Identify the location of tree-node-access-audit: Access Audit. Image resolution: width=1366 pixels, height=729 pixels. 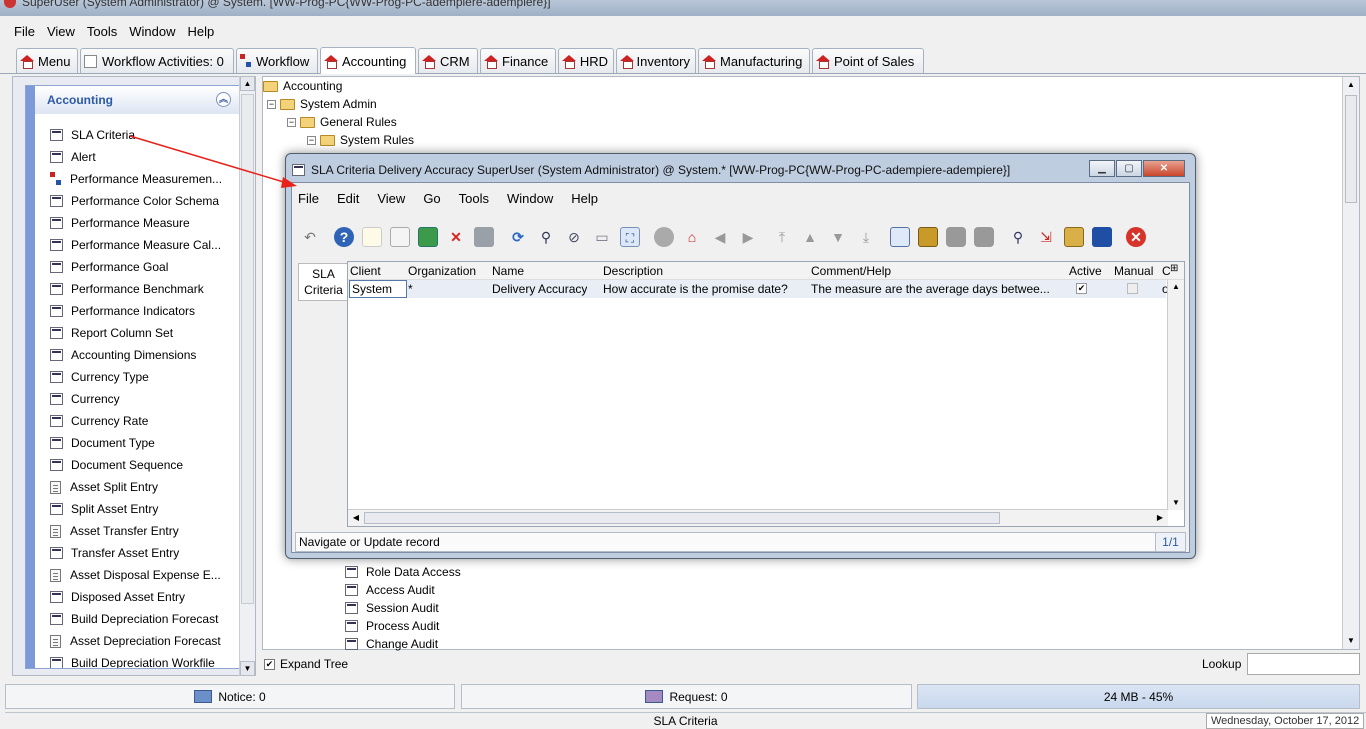
(390, 590).